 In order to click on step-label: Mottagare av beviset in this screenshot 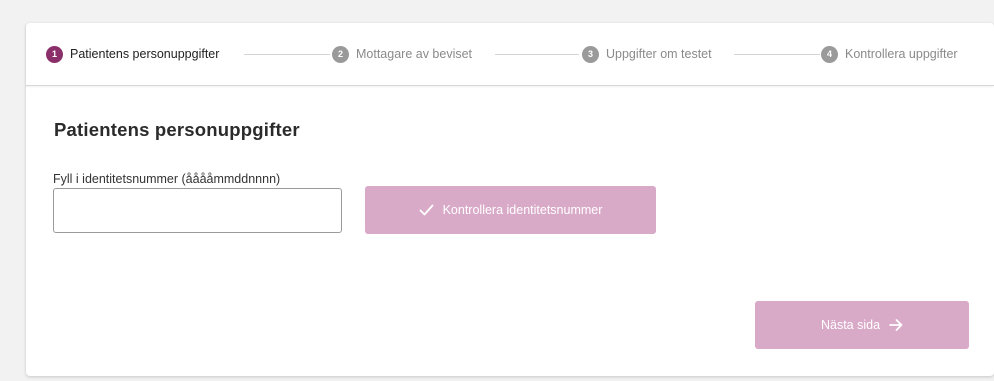, I will do `click(414, 54)`.